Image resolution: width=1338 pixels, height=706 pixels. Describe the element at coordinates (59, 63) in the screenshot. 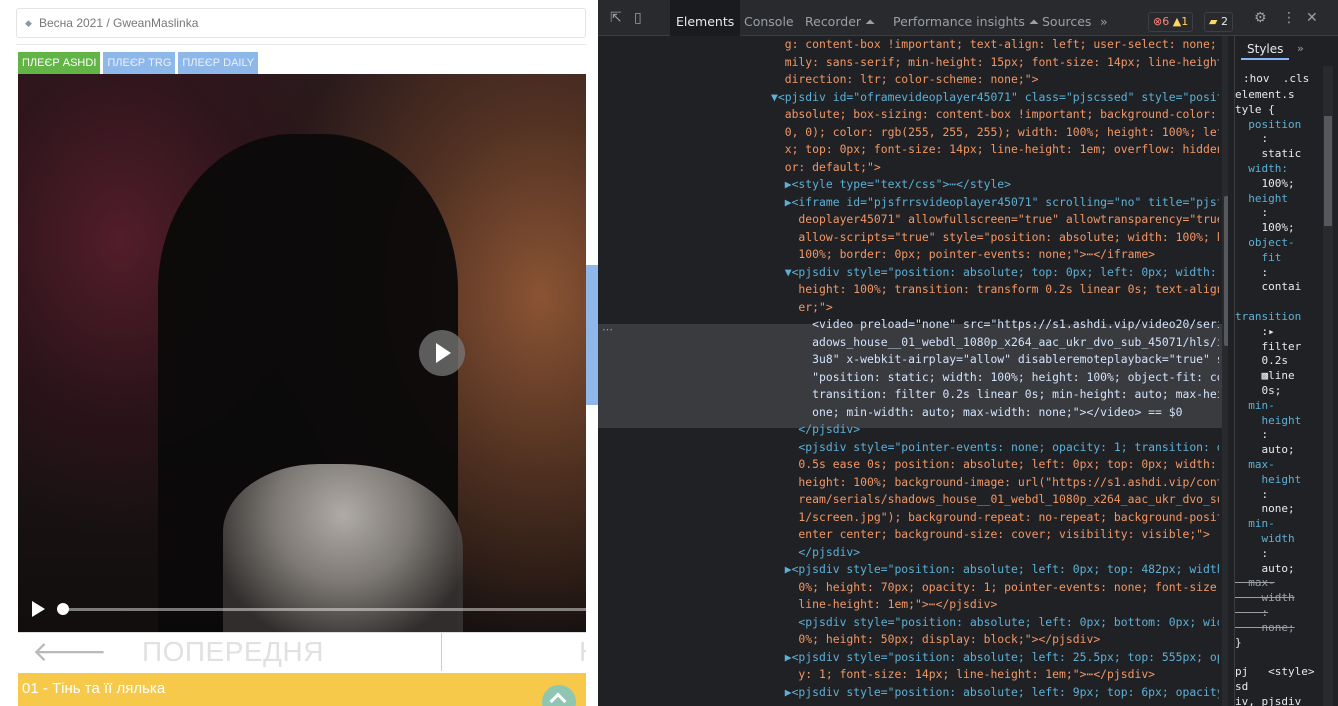

I see `tab-player-ashdi: ПЛЕЄР ASHDI` at that location.